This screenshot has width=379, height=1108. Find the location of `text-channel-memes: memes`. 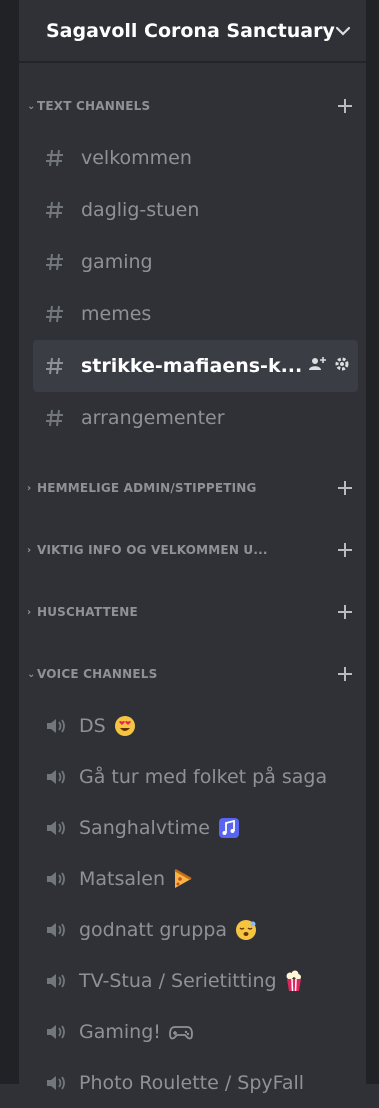

text-channel-memes: memes is located at coordinates (195, 314).